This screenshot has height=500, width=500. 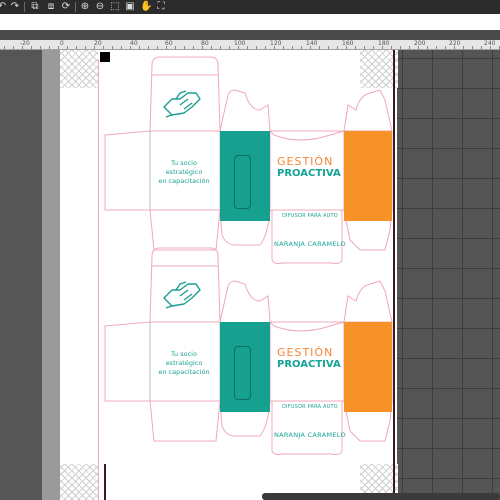 What do you see at coordinates (105, 482) in the screenshot?
I see `crop-line` at bounding box center [105, 482].